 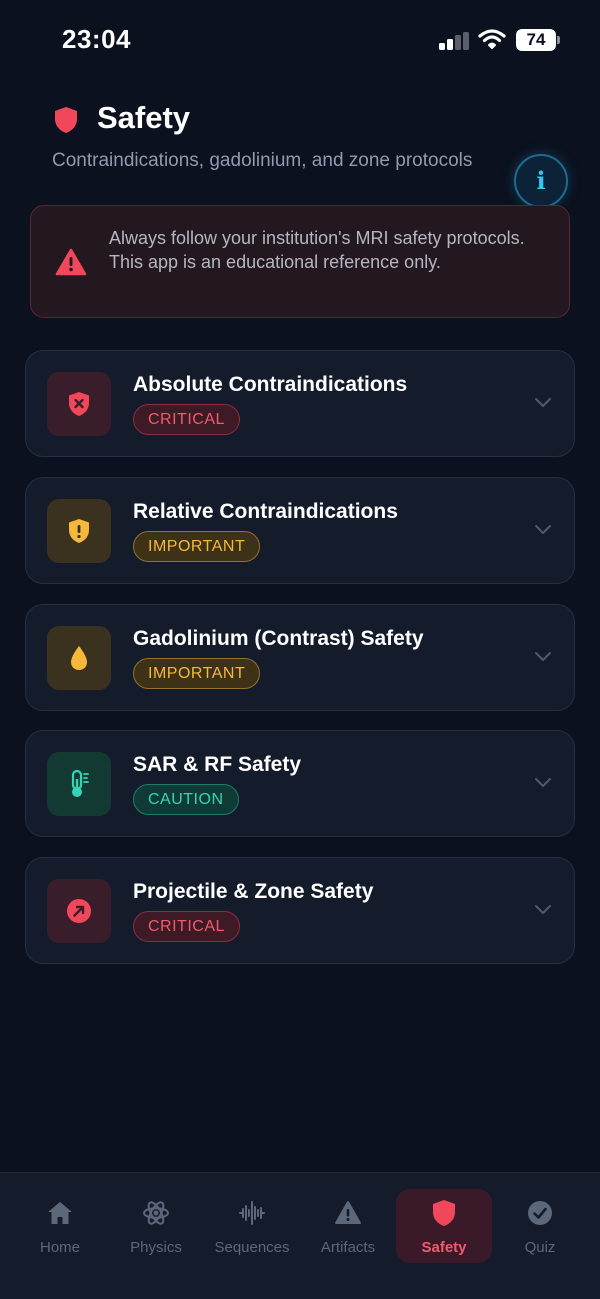 I want to click on cellular-signal-icon, so click(x=454, y=41).